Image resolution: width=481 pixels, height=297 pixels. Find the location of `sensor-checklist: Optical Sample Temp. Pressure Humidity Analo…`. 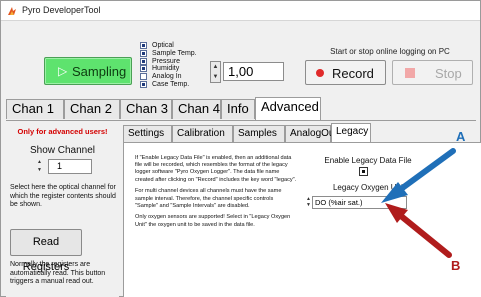

sensor-checklist: Optical Sample Temp. Pressure Humidity Analo… is located at coordinates (177, 65).